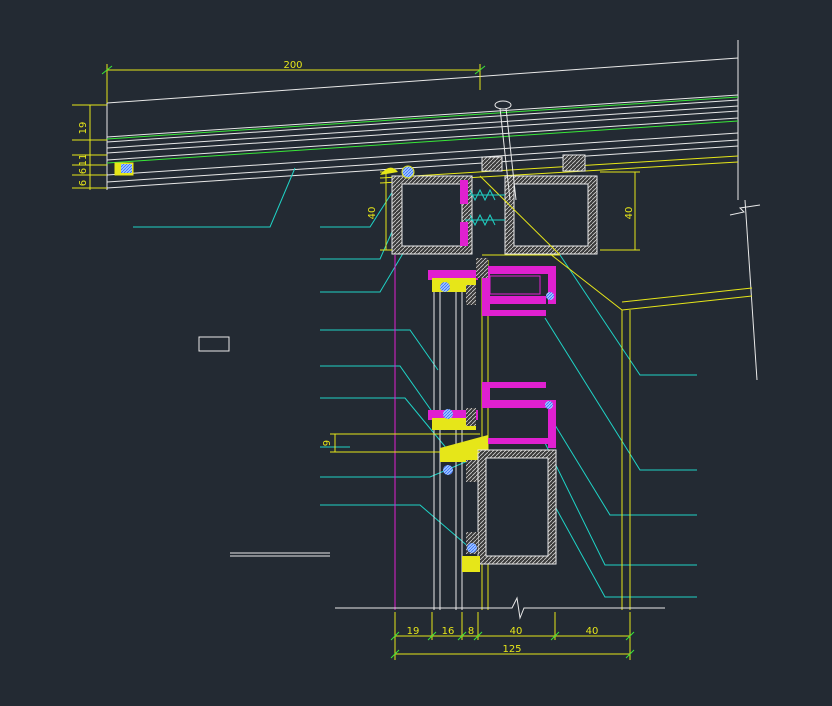 This screenshot has height=706, width=832. I want to click on dim-bottom-total: 125, so click(511, 649).